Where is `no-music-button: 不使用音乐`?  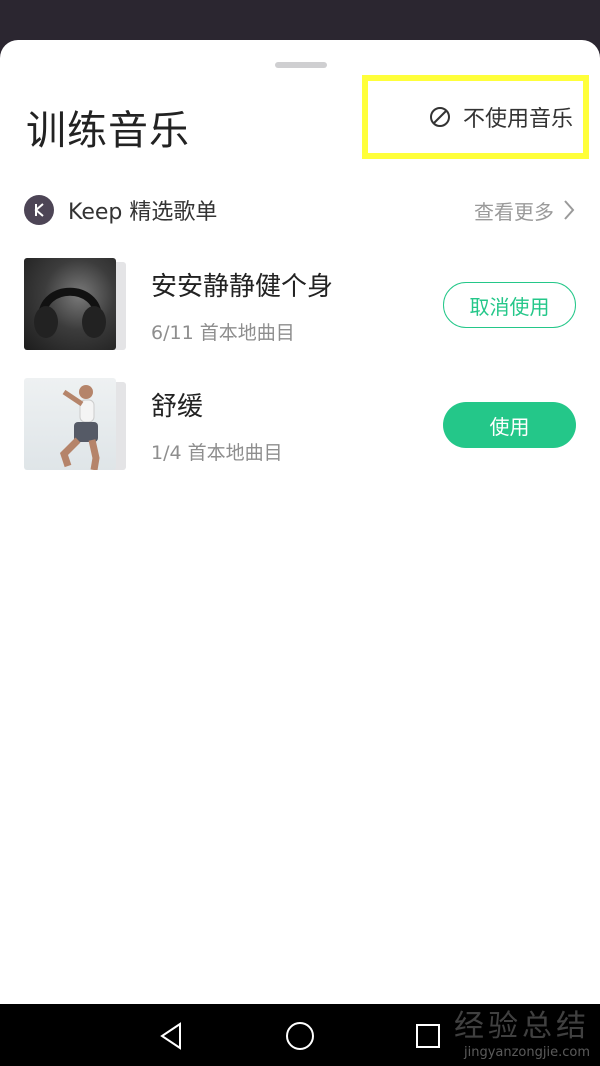
no-music-button: 不使用音乐 is located at coordinates (475, 117).